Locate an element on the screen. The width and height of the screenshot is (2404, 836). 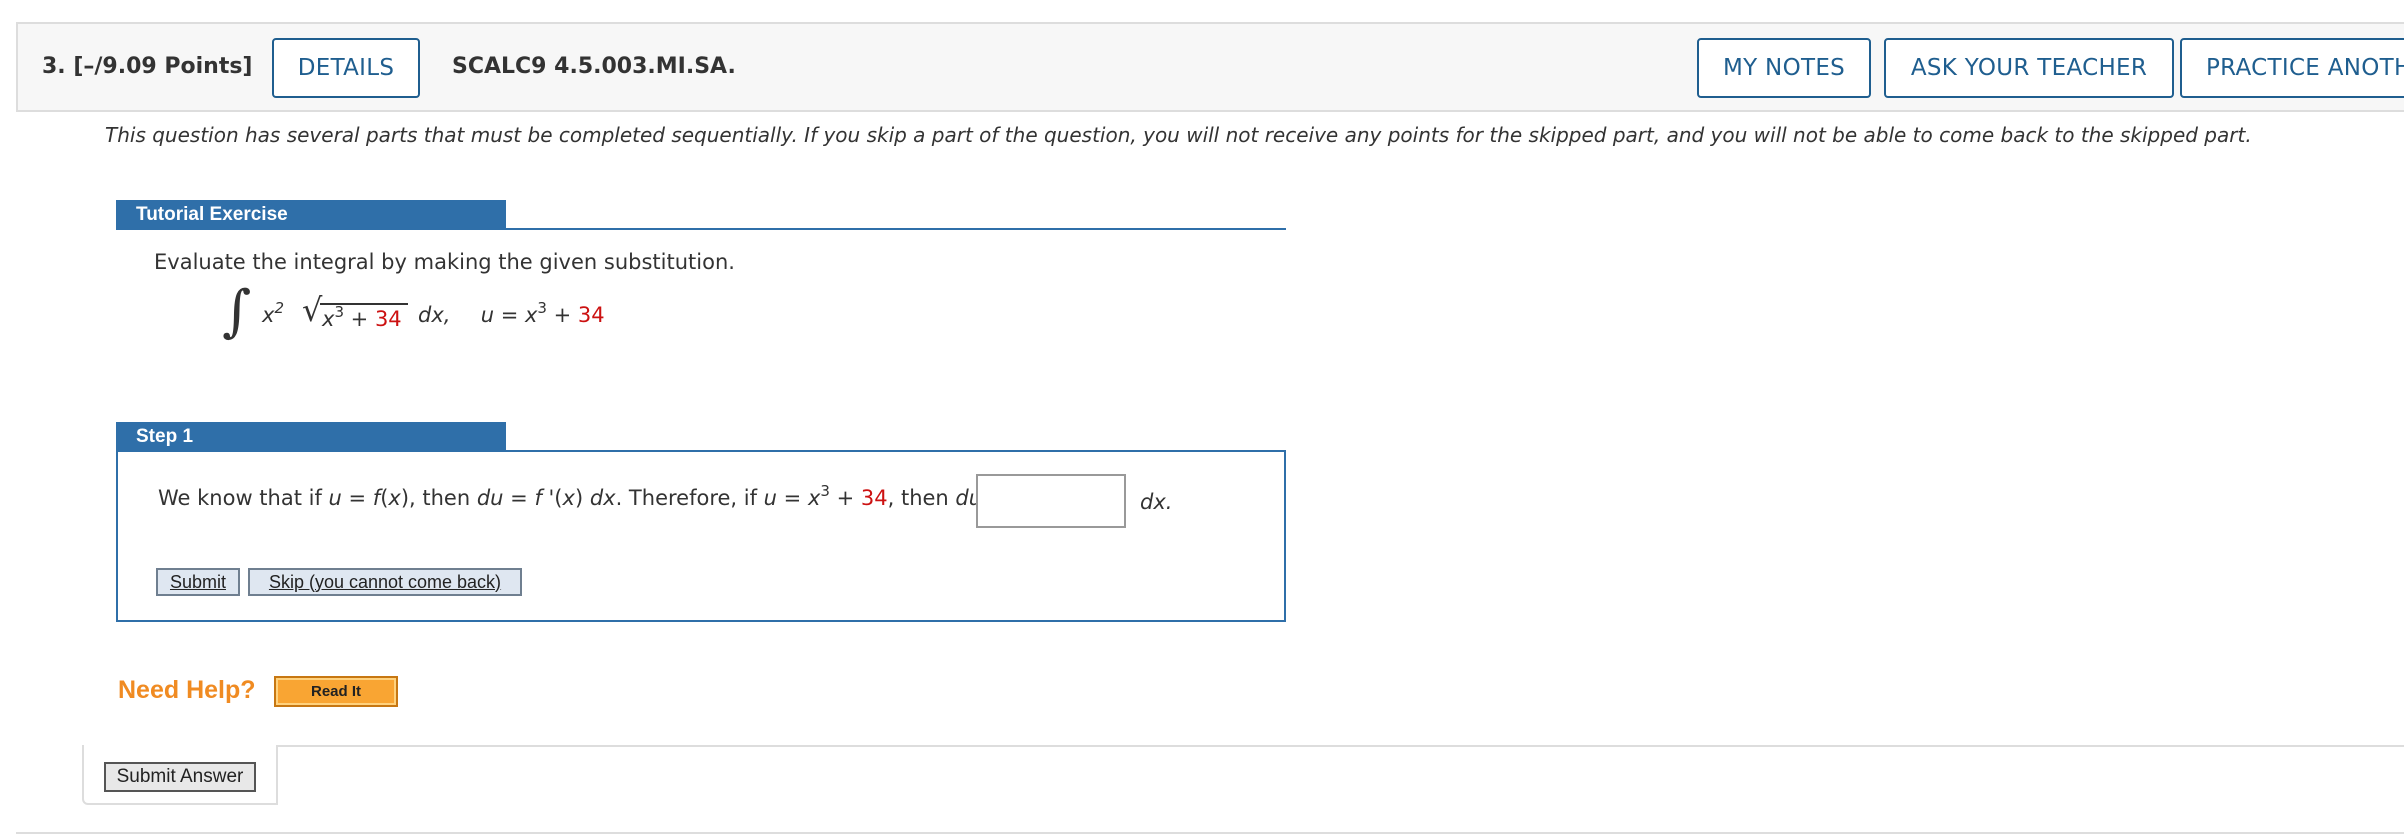
practice-another-button: PRACTICE ANOTH is located at coordinates (2292, 68).